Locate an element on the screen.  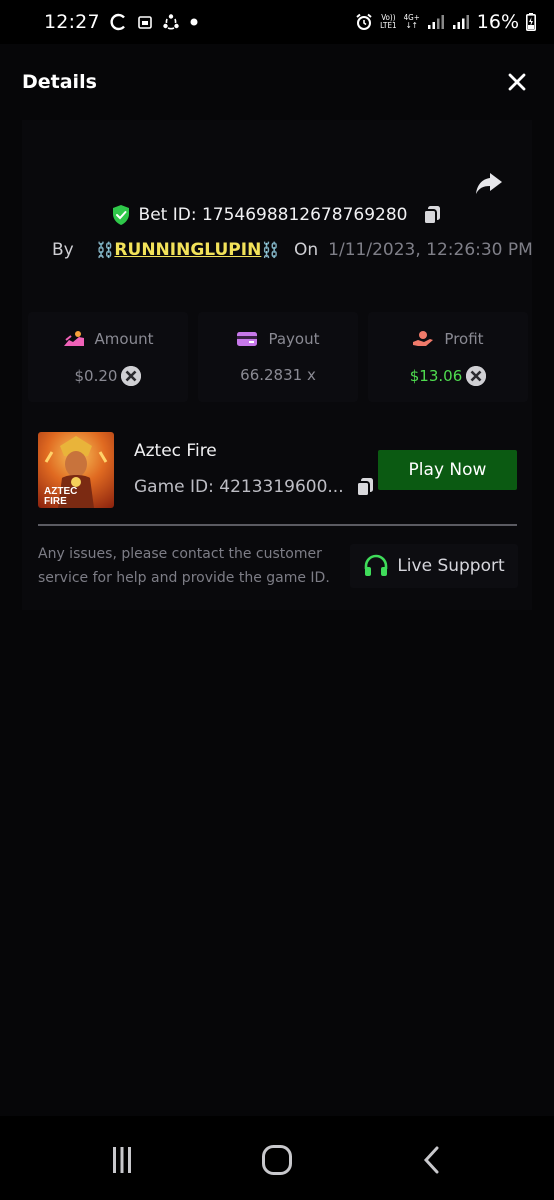
profit-label-row: Profit is located at coordinates (448, 339).